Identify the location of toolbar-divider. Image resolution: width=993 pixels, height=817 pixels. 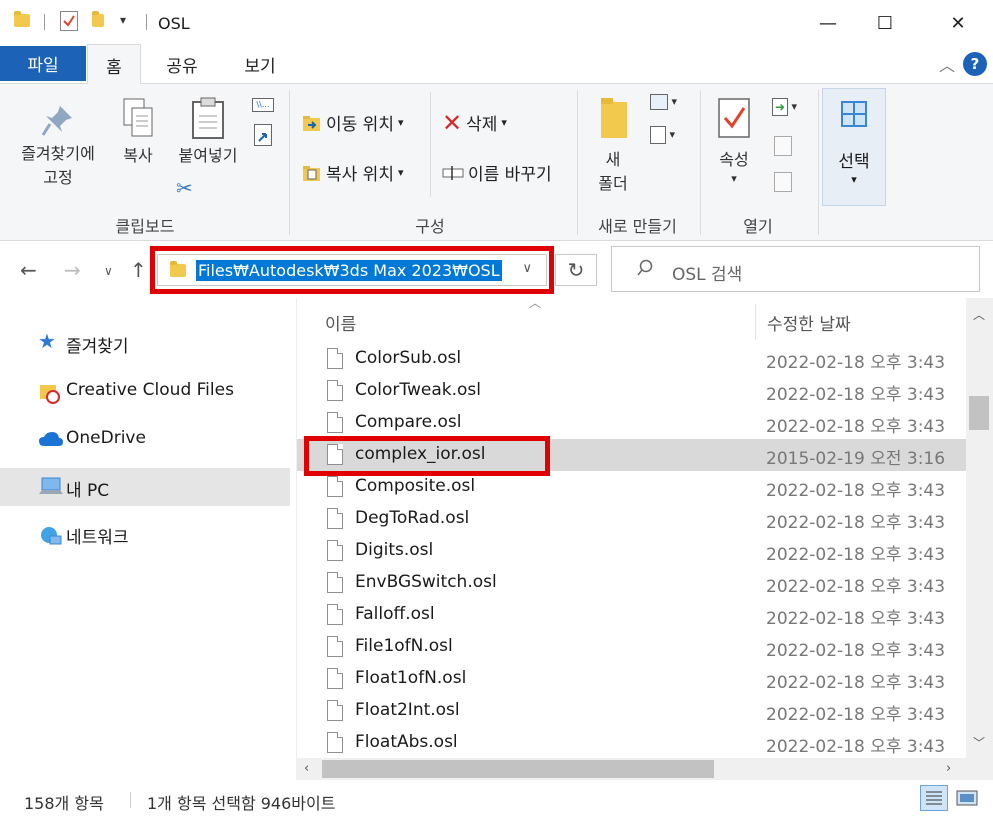
(44, 22).